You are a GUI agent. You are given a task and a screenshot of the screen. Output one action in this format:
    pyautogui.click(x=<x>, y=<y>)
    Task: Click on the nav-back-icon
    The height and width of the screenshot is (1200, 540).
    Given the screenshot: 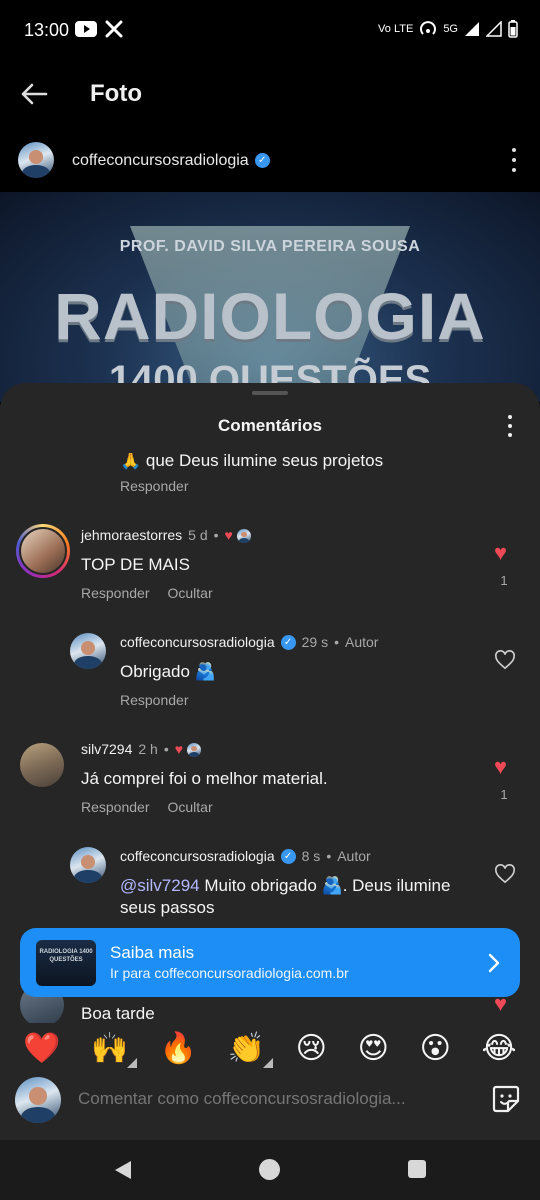 What is the action you would take?
    pyautogui.click(x=123, y=1170)
    